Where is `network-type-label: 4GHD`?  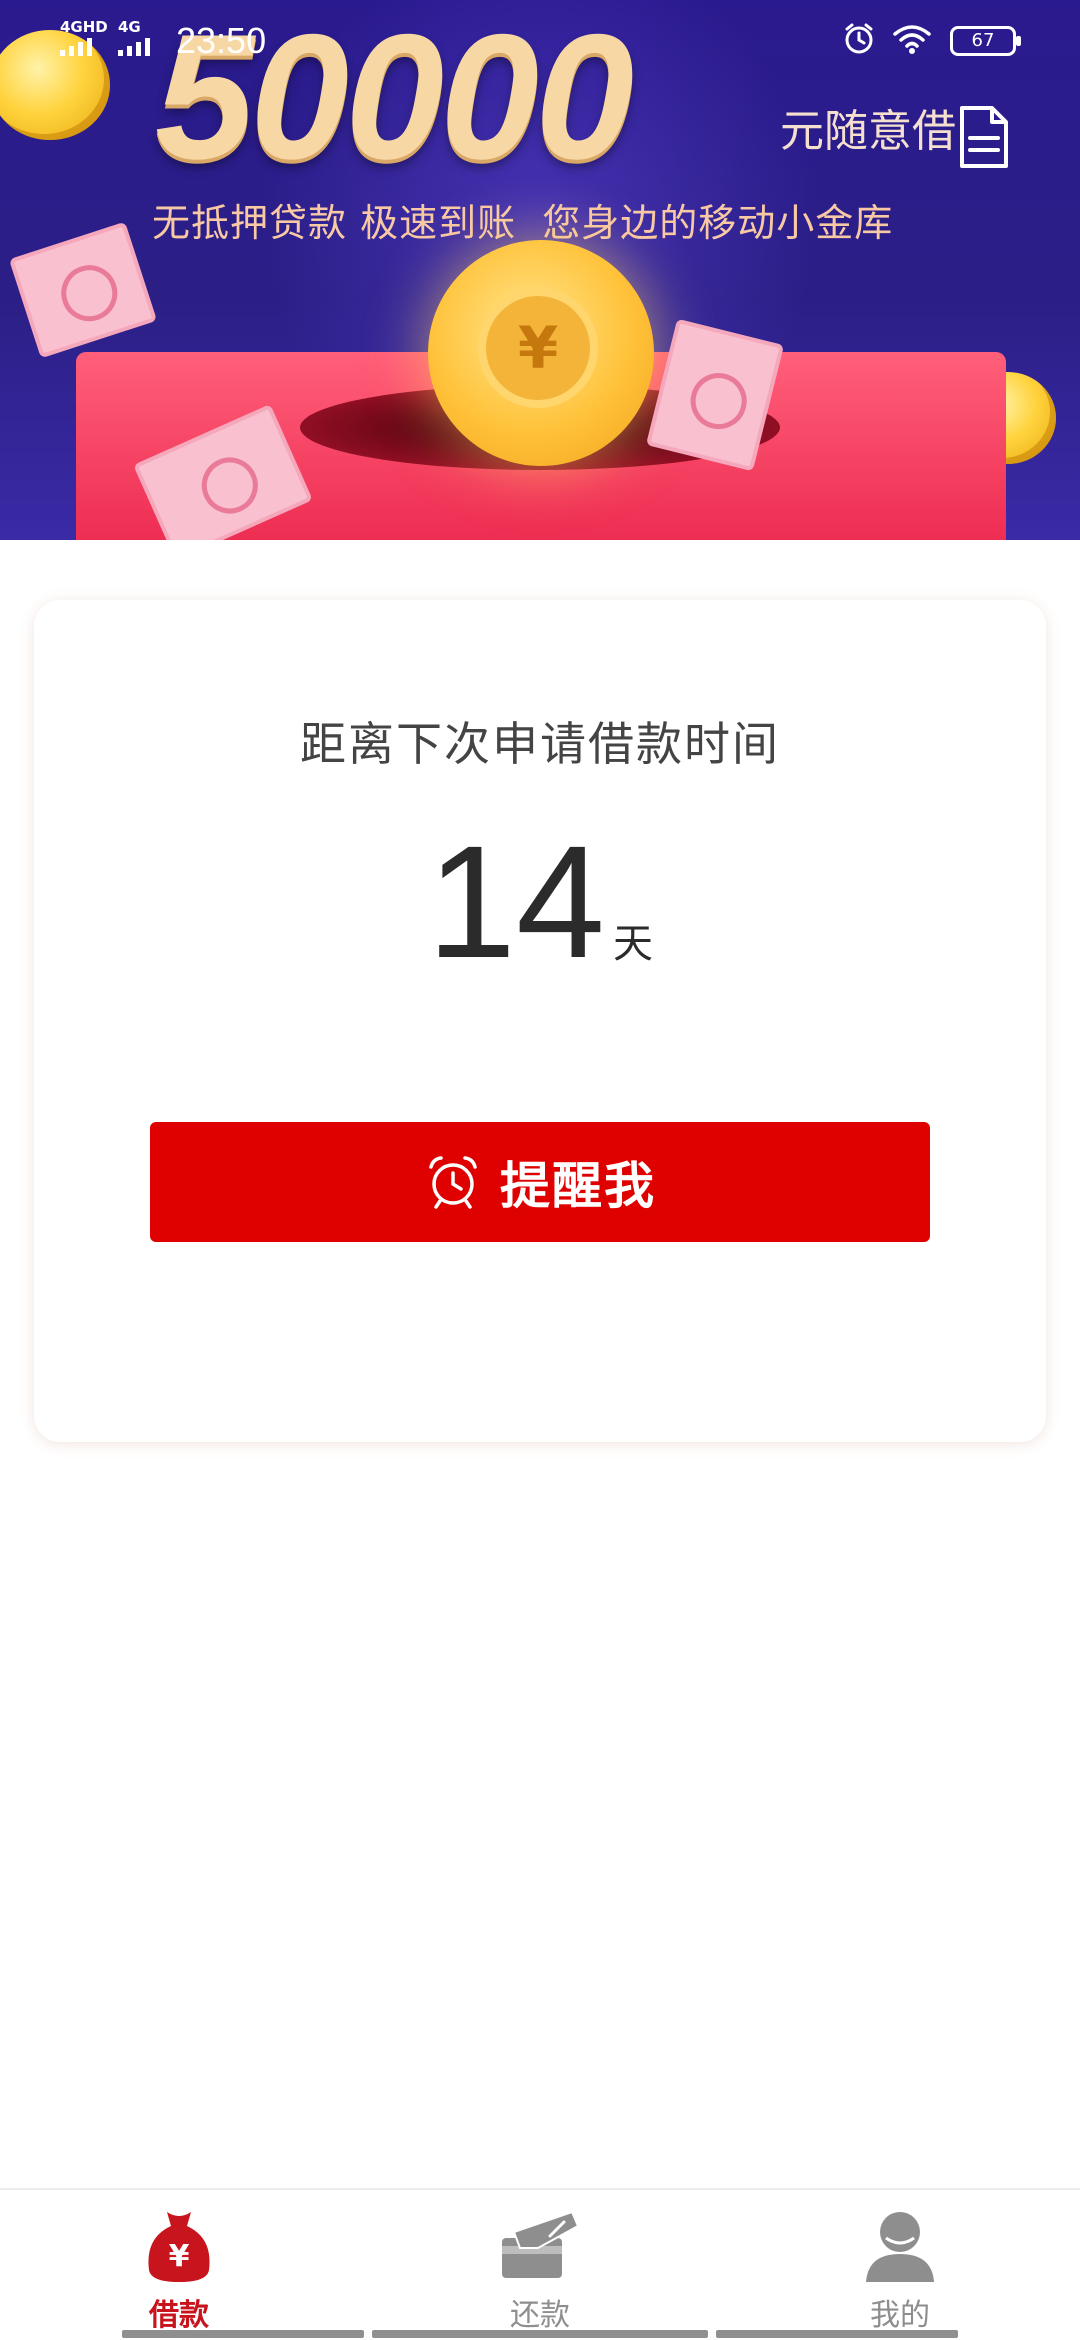
network-type-label: 4GHD is located at coordinates (84, 27).